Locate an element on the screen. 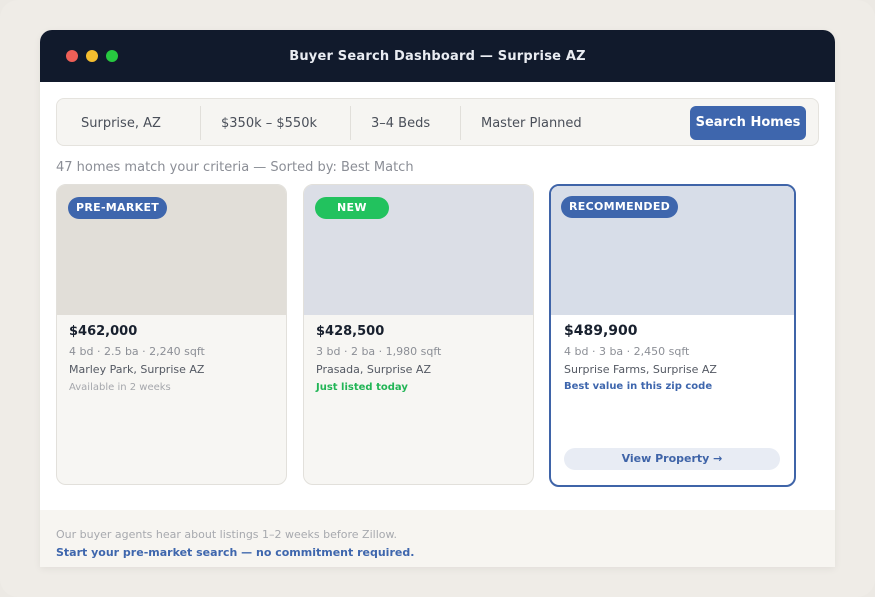 Image resolution: width=875 pixels, height=597 pixels. listing-location: Marley Park, Surprise AZ is located at coordinates (137, 369).